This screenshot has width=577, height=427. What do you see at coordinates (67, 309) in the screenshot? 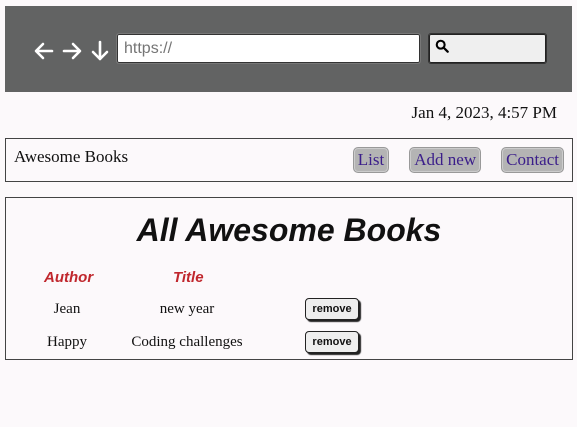
I see `book-author: Jean` at bounding box center [67, 309].